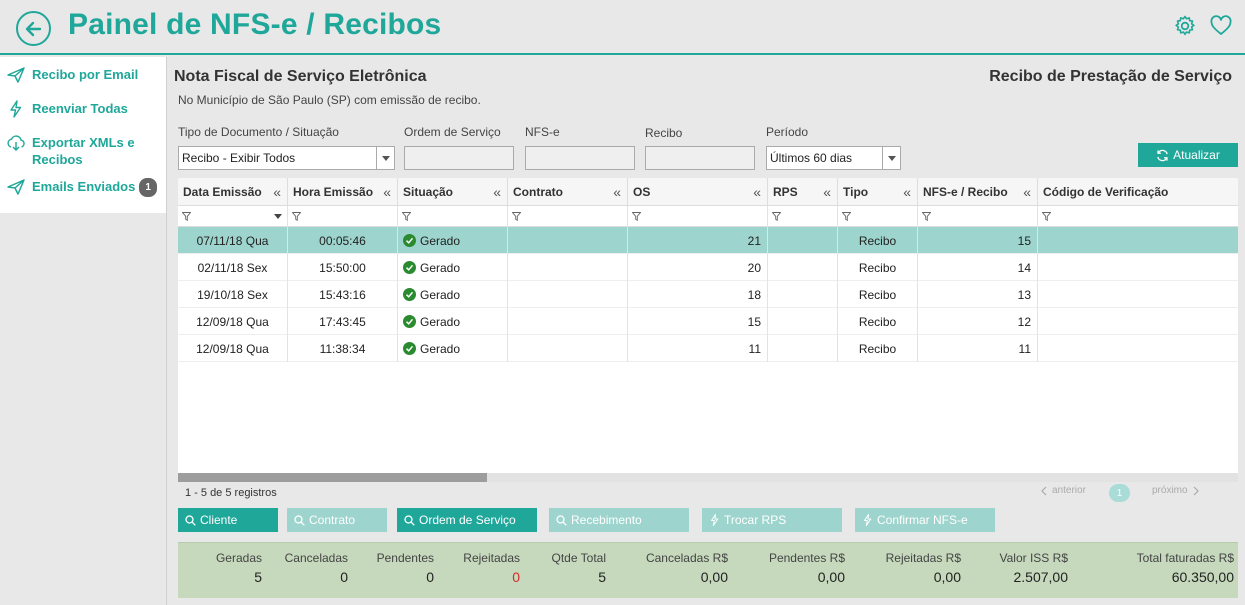 The height and width of the screenshot is (605, 1245). What do you see at coordinates (255, 24) in the screenshot?
I see `page-title: Painel de NFS-e / Recibos` at bounding box center [255, 24].